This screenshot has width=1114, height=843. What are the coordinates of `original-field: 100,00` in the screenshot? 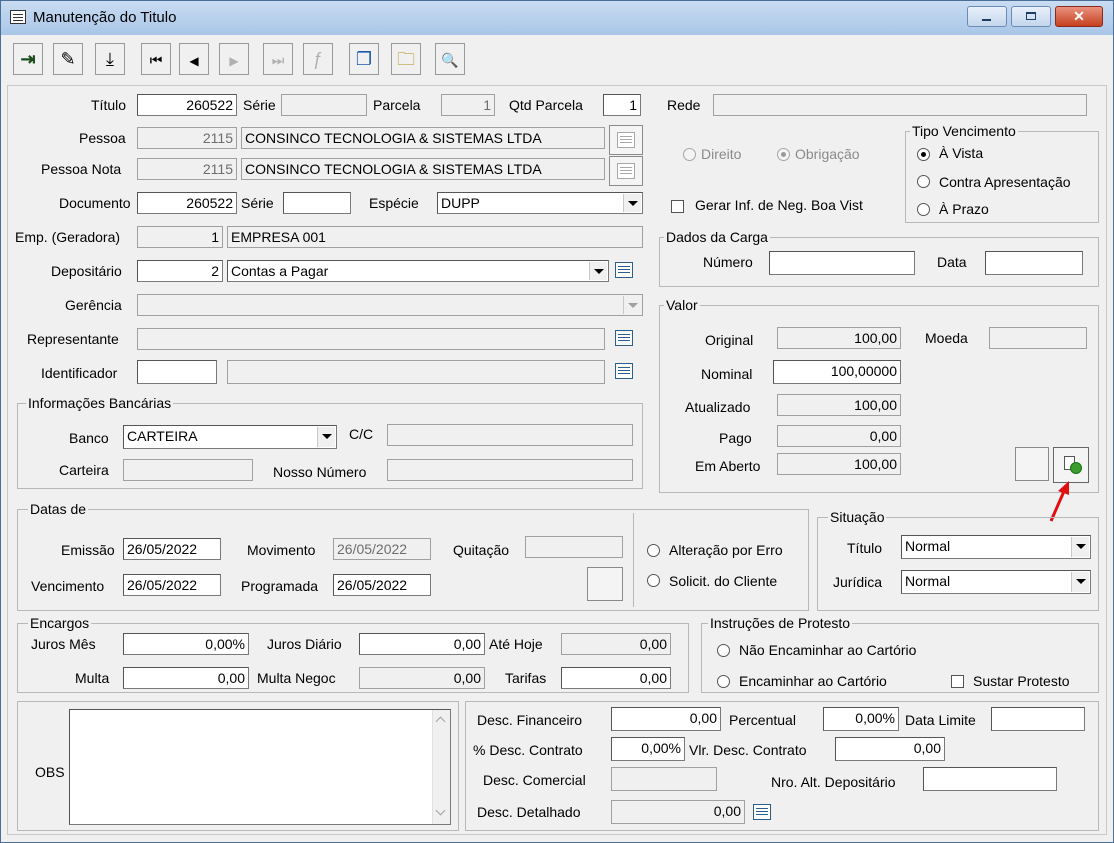 It's located at (839, 338).